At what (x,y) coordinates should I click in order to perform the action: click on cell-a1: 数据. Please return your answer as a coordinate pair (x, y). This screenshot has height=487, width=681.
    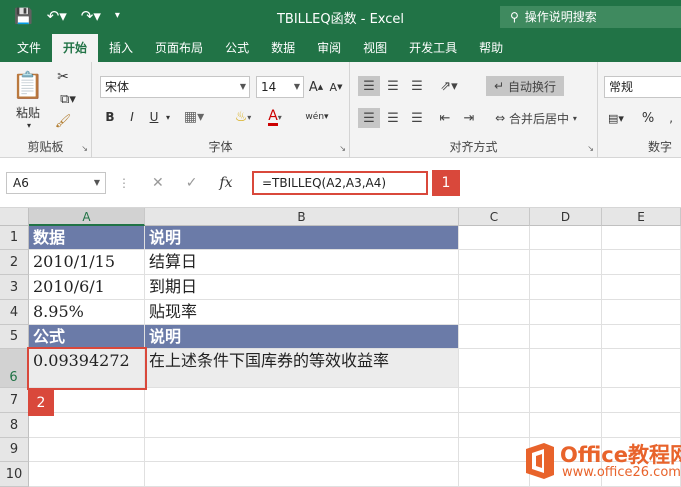
    Looking at the image, I should click on (87, 238).